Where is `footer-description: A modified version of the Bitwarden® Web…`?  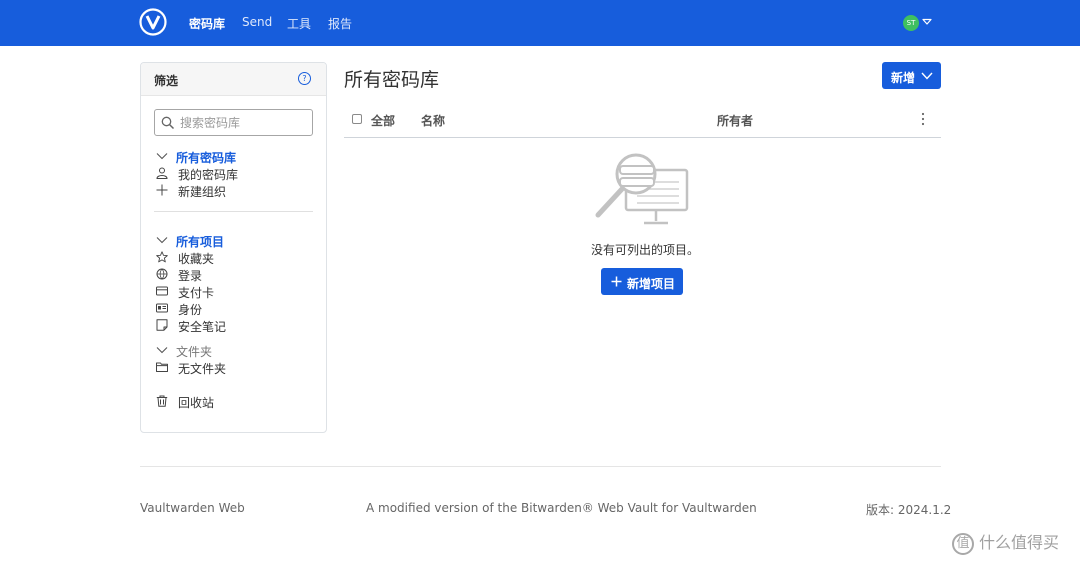 footer-description: A modified version of the Bitwarden® Web… is located at coordinates (561, 508).